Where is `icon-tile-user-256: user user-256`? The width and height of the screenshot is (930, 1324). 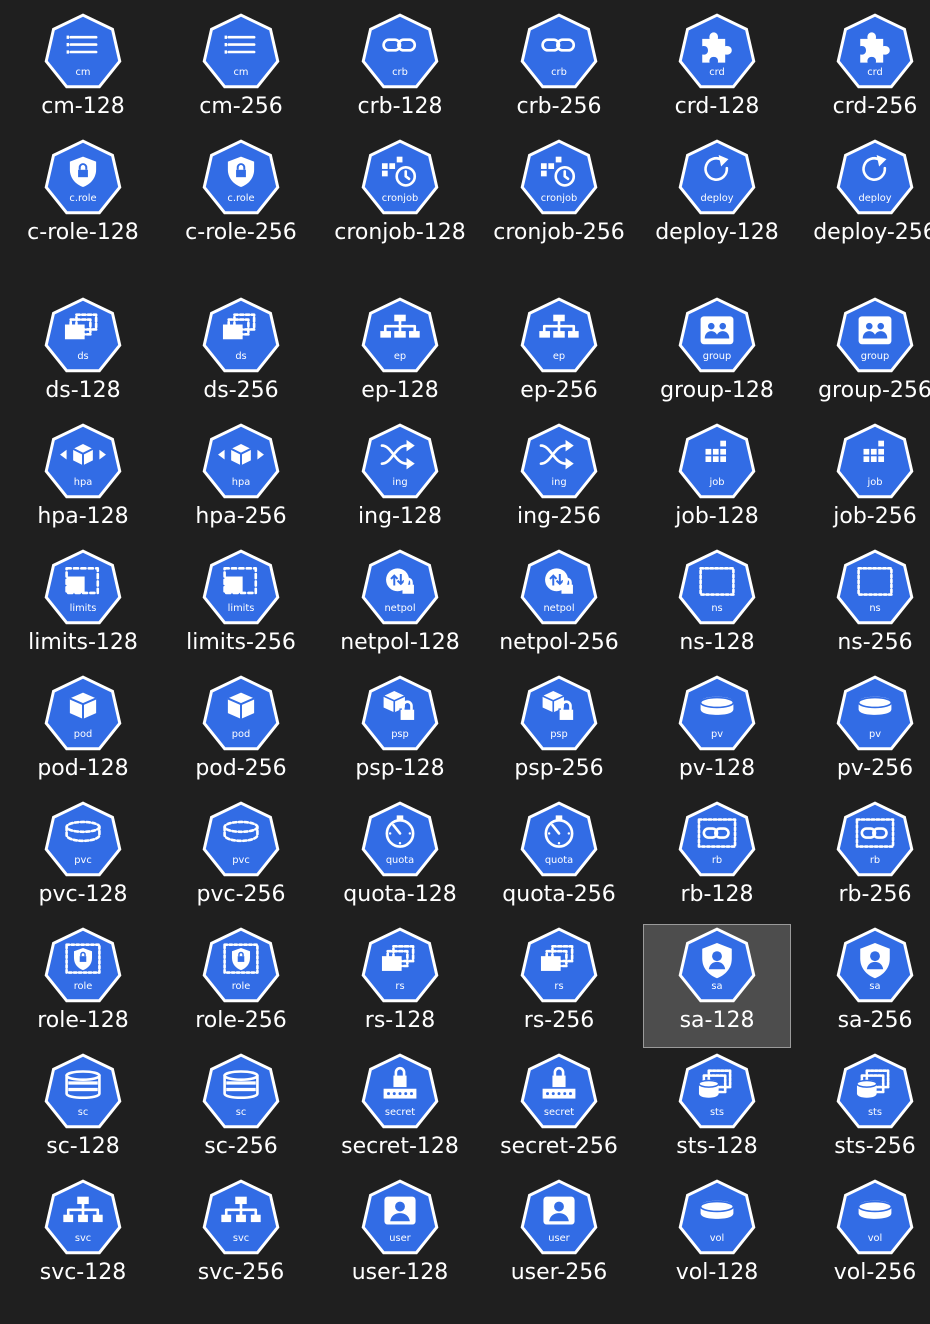
icon-tile-user-256: user user-256 is located at coordinates (559, 1238).